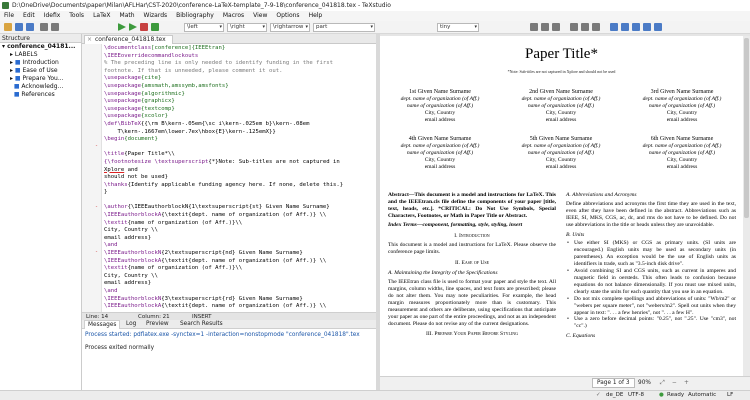 The image size is (750, 400). What do you see at coordinates (287, 16) in the screenshot?
I see `menu-options: Options` at bounding box center [287, 16].